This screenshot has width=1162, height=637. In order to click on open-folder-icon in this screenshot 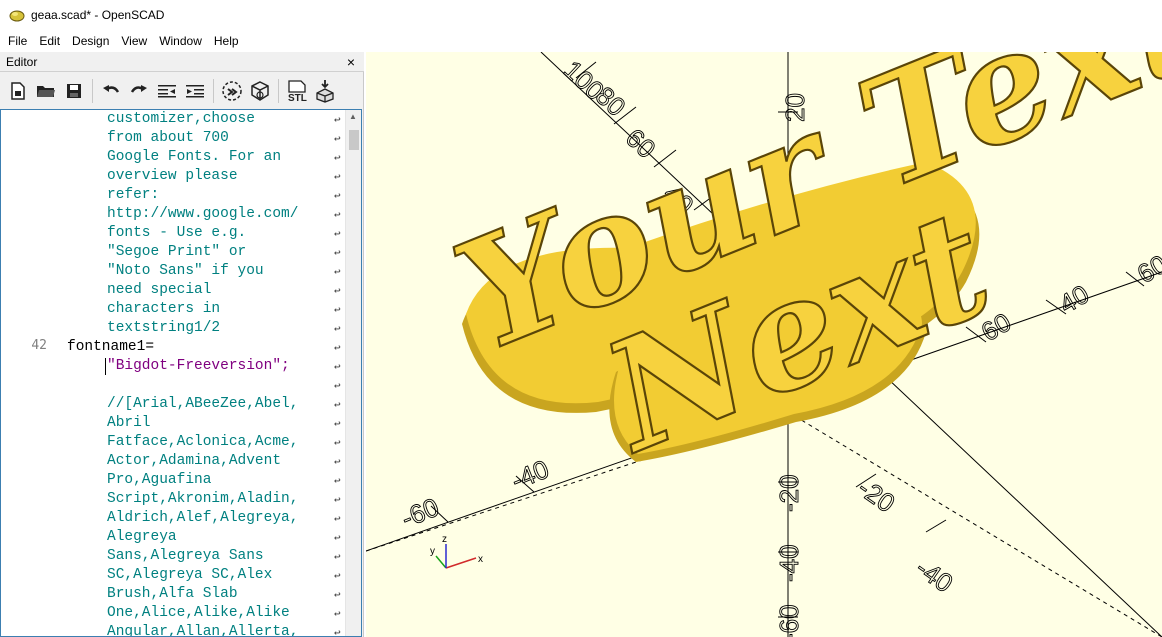, I will do `click(46, 91)`.